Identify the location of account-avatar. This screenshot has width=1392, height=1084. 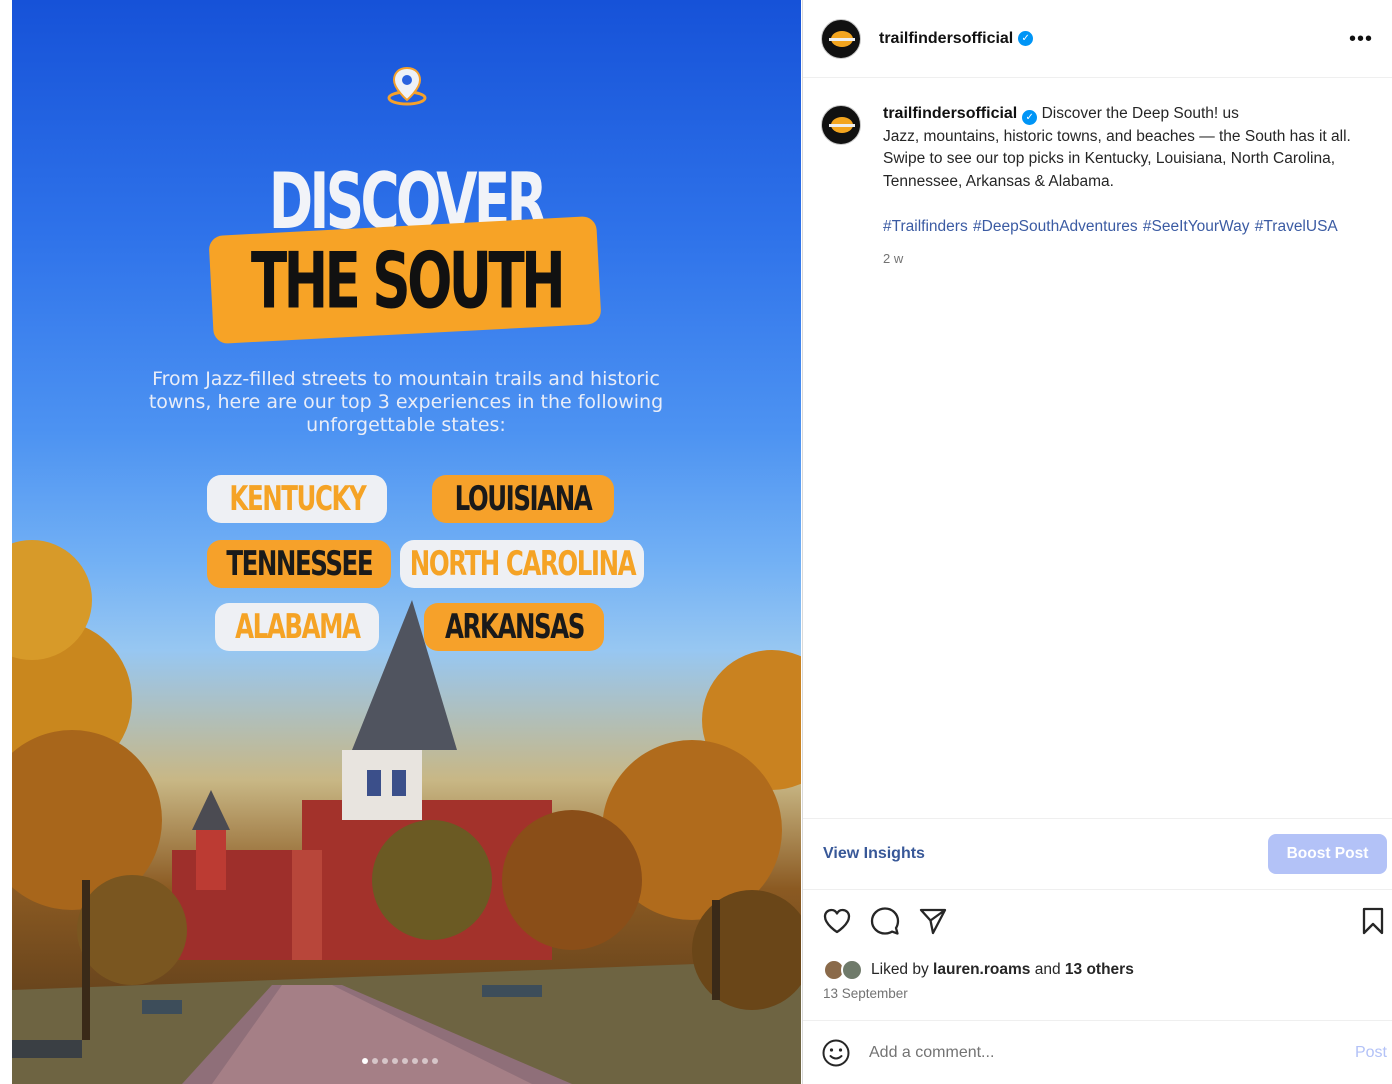
(841, 38).